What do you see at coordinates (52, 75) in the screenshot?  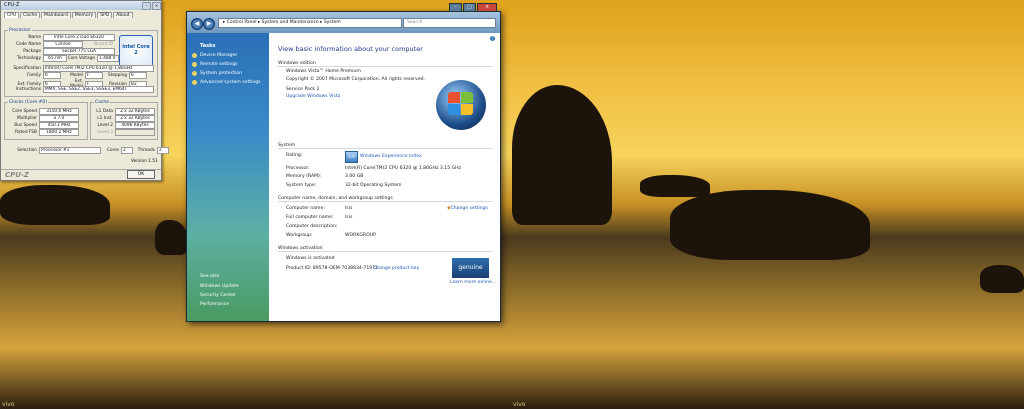 I see `family-value: 6` at bounding box center [52, 75].